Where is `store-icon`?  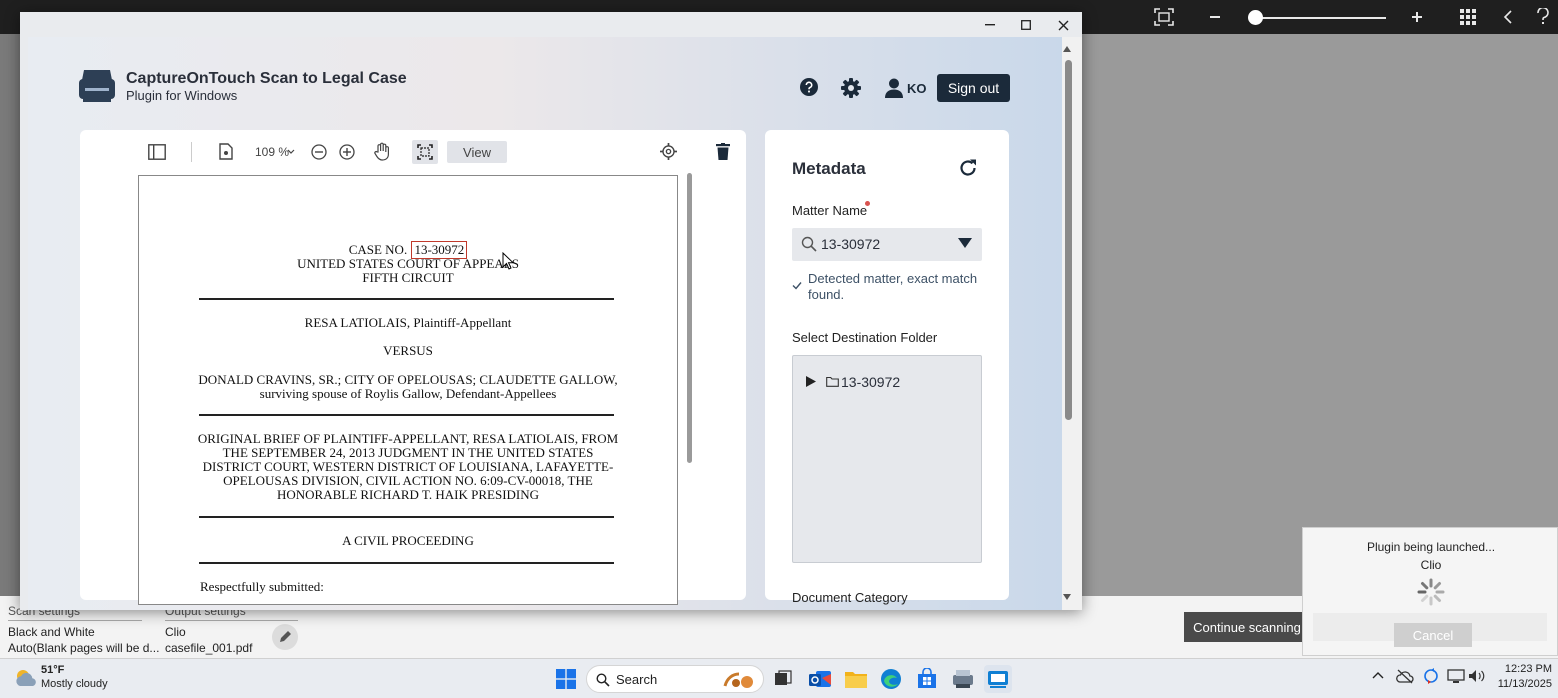
store-icon is located at coordinates (927, 679).